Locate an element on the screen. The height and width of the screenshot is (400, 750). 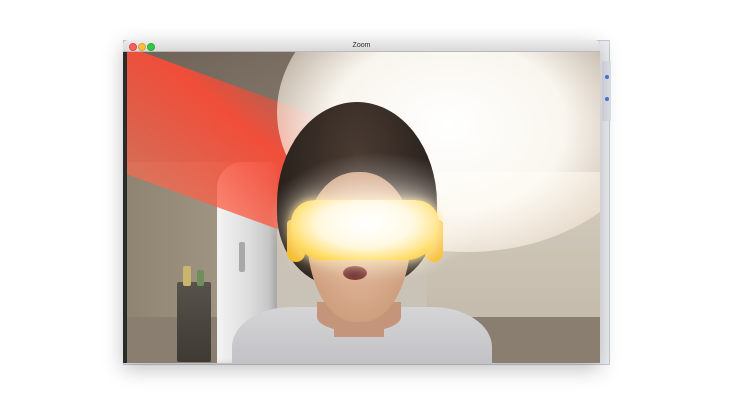
background-toolbar-strip is located at coordinates (606, 91).